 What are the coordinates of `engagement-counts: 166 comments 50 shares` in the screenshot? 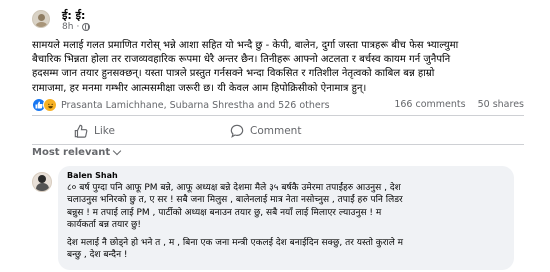 It's located at (459, 104).